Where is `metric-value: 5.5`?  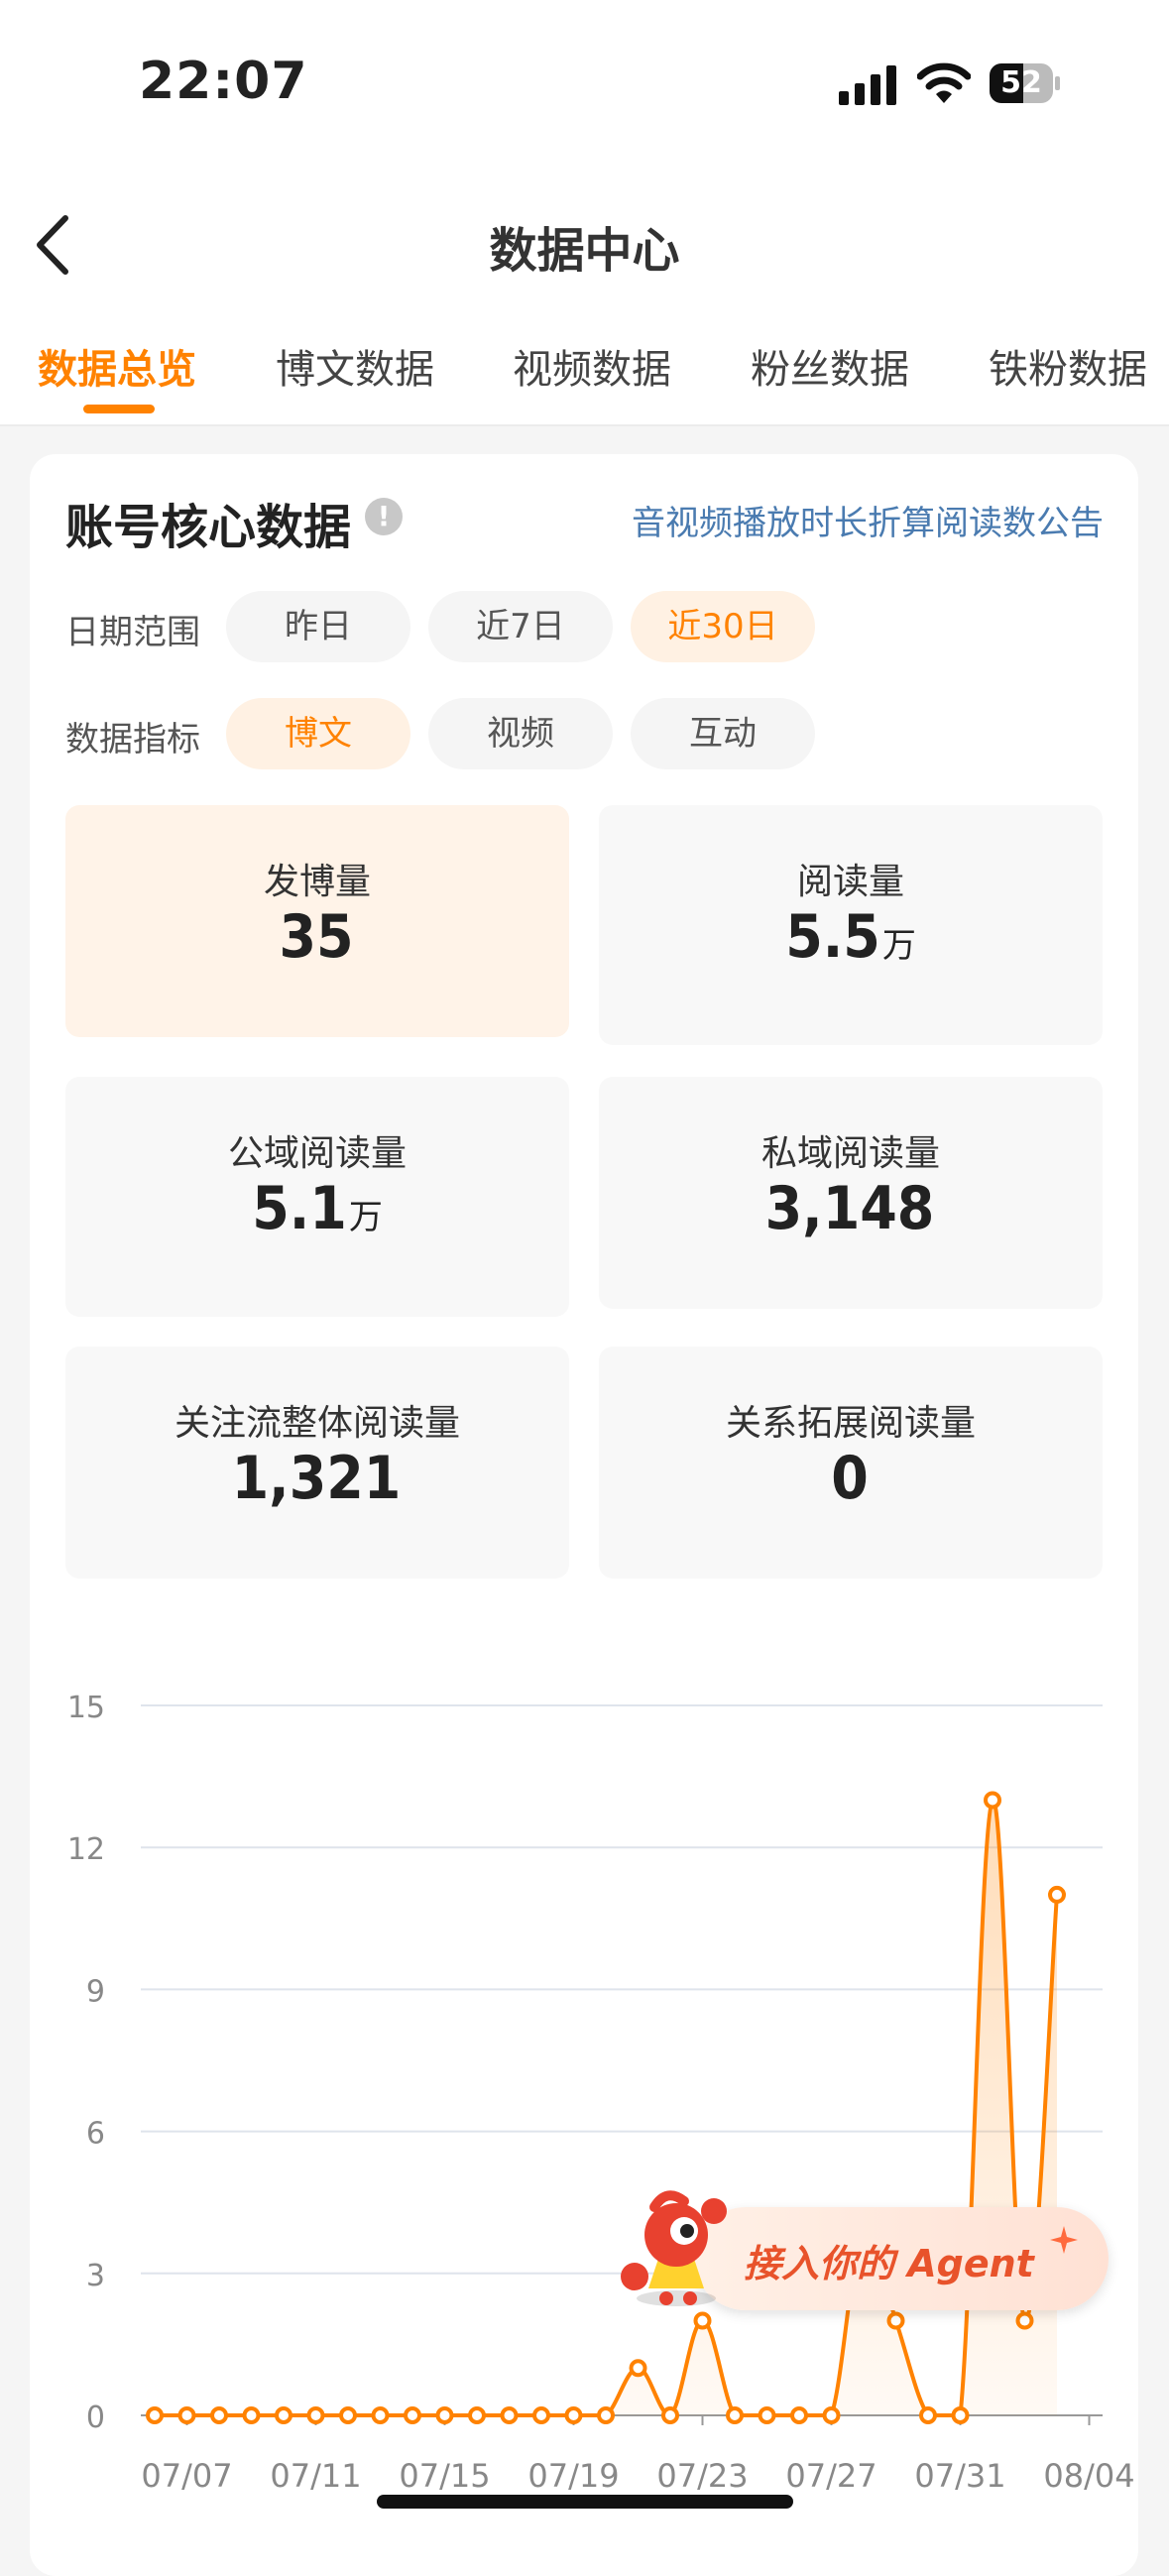
metric-value: 5.5 is located at coordinates (832, 937).